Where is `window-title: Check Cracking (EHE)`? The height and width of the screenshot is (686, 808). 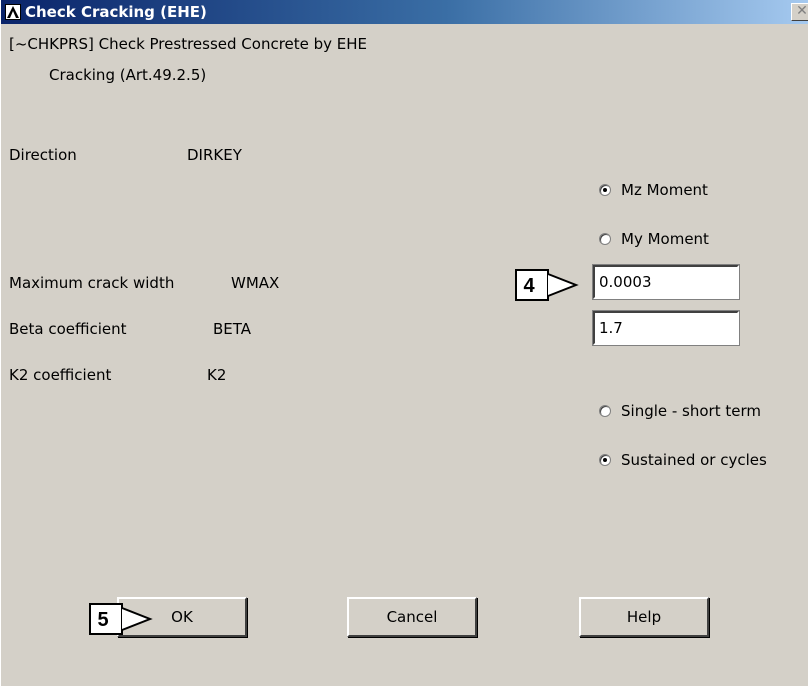 window-title: Check Cracking (EHE) is located at coordinates (116, 12).